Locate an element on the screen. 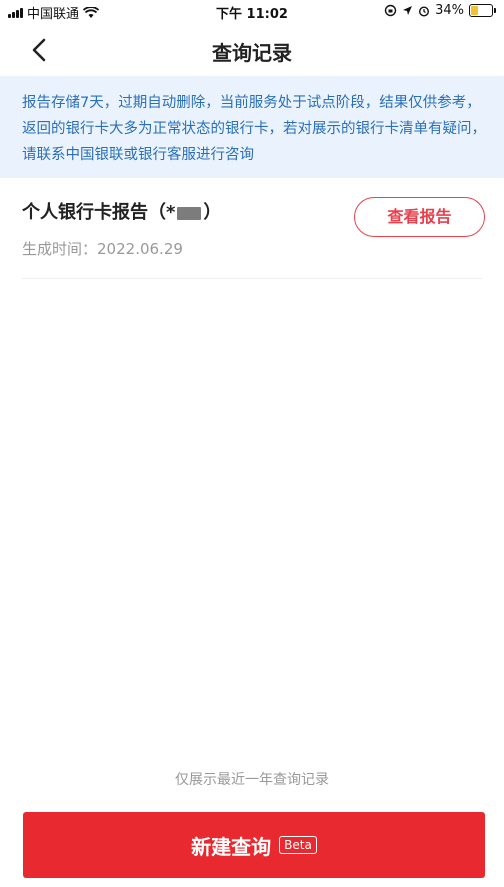 The width and height of the screenshot is (504, 887). battery-level is located at coordinates (475, 10).